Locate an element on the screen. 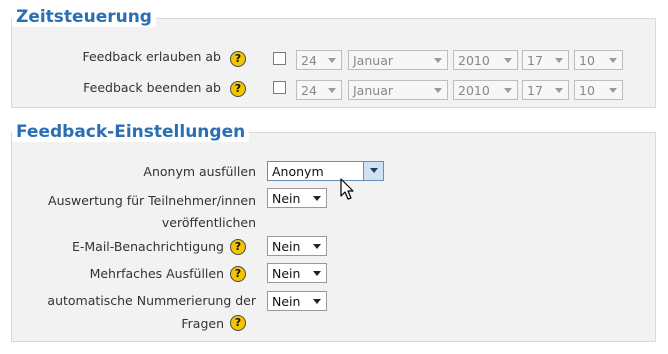 This screenshot has width=668, height=354. end-month-select: Januar is located at coordinates (398, 90).